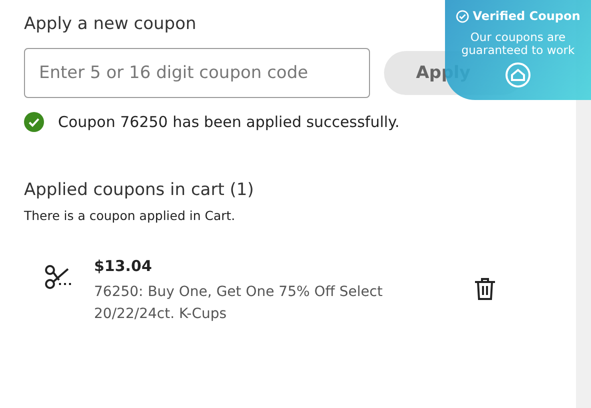  Describe the element at coordinates (239, 303) in the screenshot. I see `coupon-description: 76250: Buy One, Get One 75% Off Select 20/22/24ct. K-Cups` at that location.